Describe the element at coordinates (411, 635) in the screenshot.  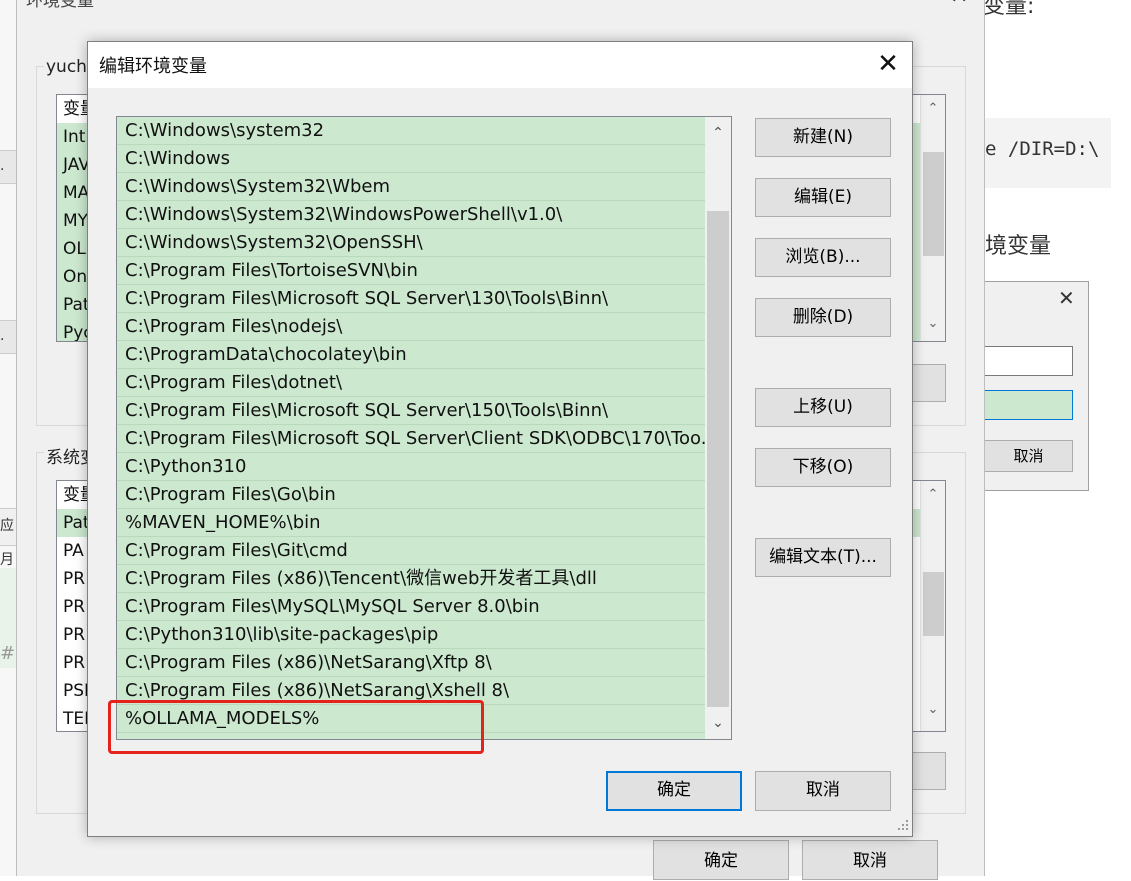
I see `path-list-item: C:\Python310\lib\site-packages\pip` at that location.